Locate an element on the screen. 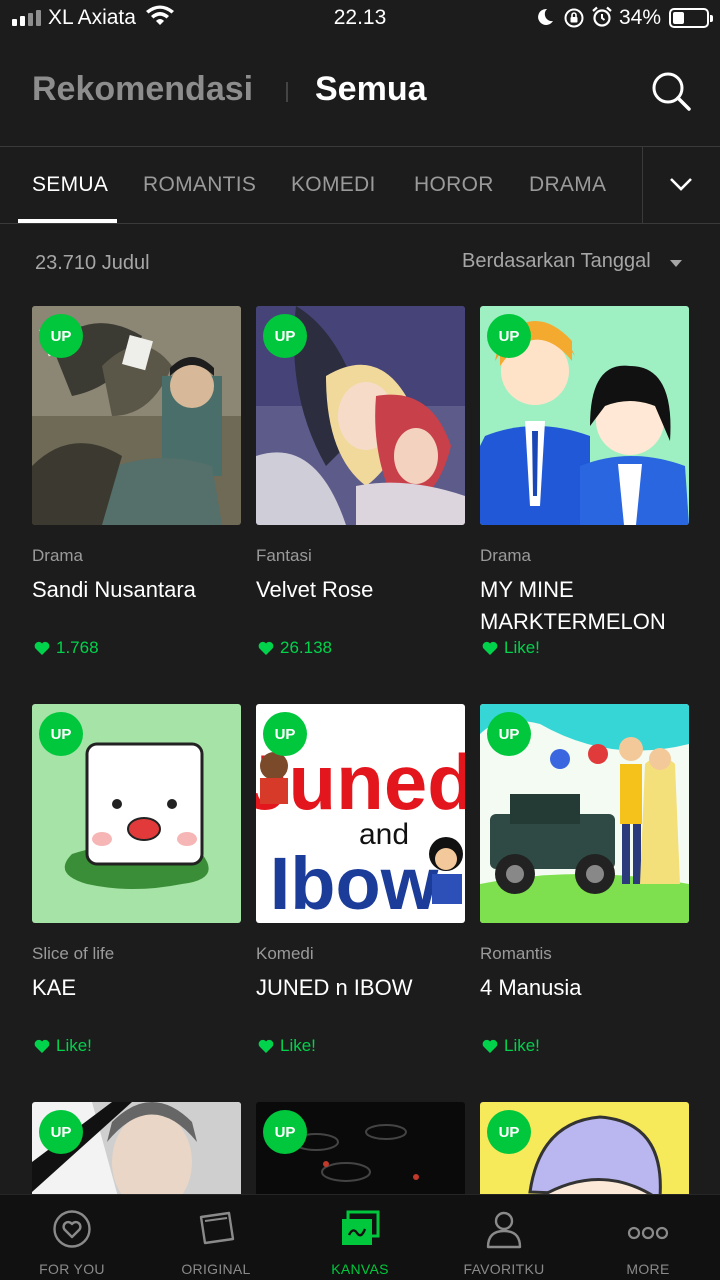  genre-tab-drama: DRAMA is located at coordinates (567, 185).